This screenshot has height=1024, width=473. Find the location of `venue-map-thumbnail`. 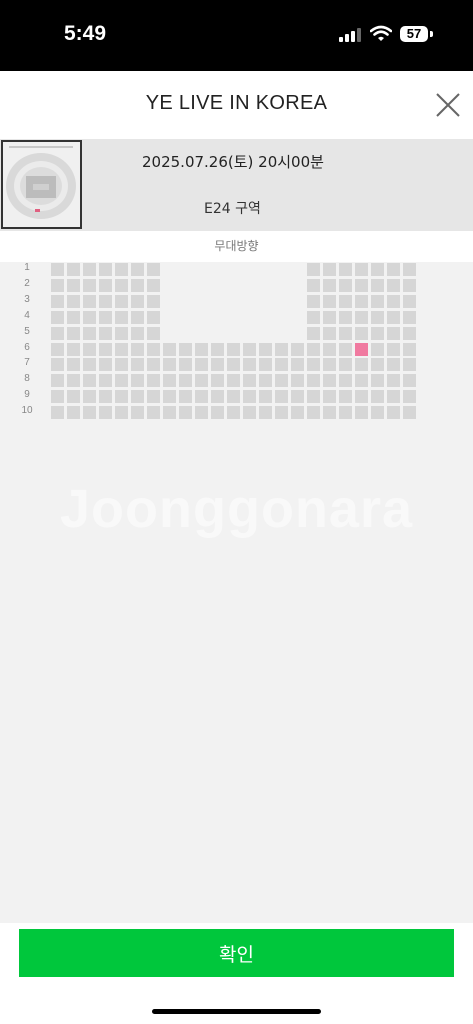

venue-map-thumbnail is located at coordinates (41, 184).